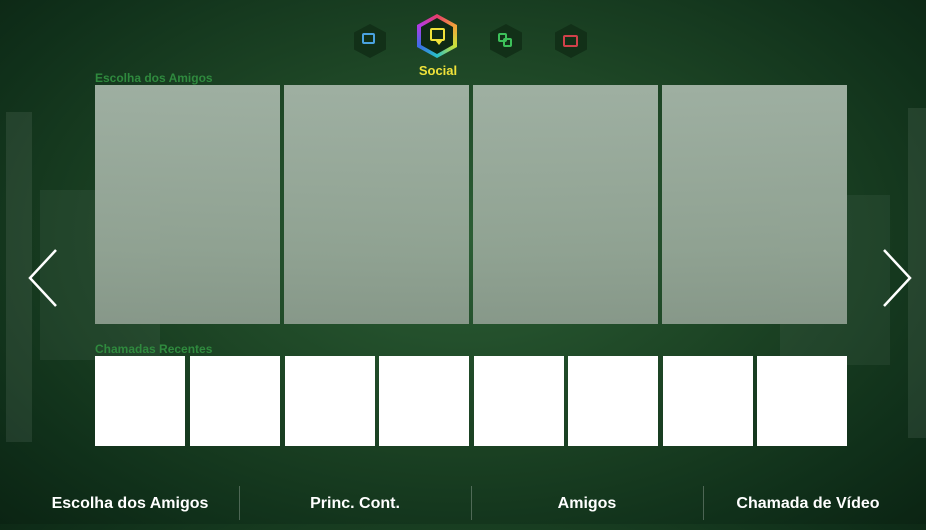 The height and width of the screenshot is (530, 926). I want to click on tab-friends: Amigos, so click(587, 501).